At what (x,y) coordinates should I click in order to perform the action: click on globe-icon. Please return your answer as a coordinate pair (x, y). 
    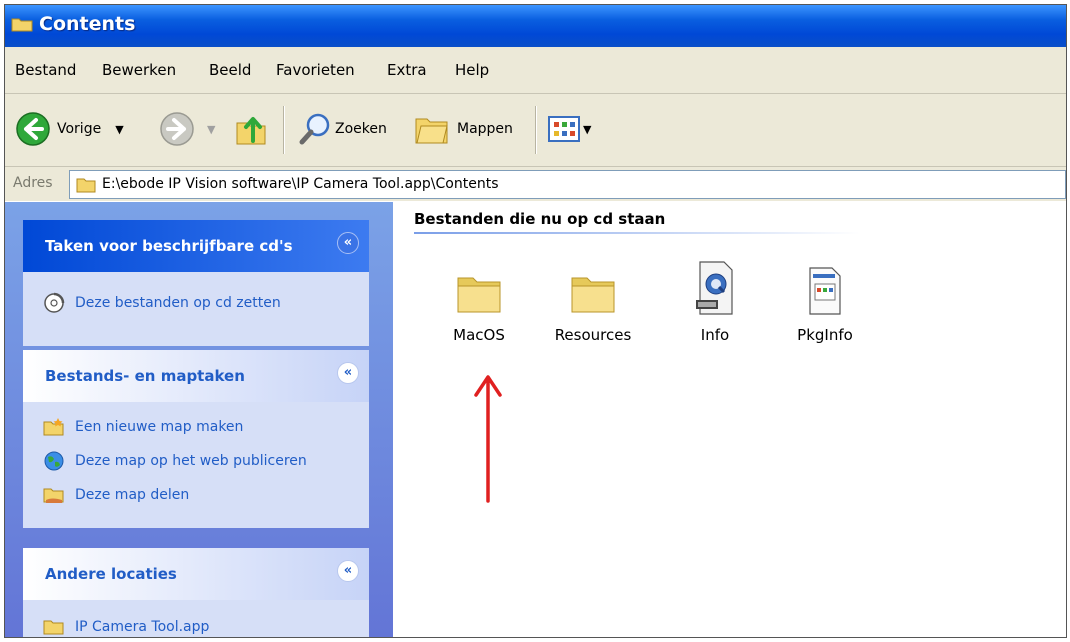
    Looking at the image, I should click on (54, 461).